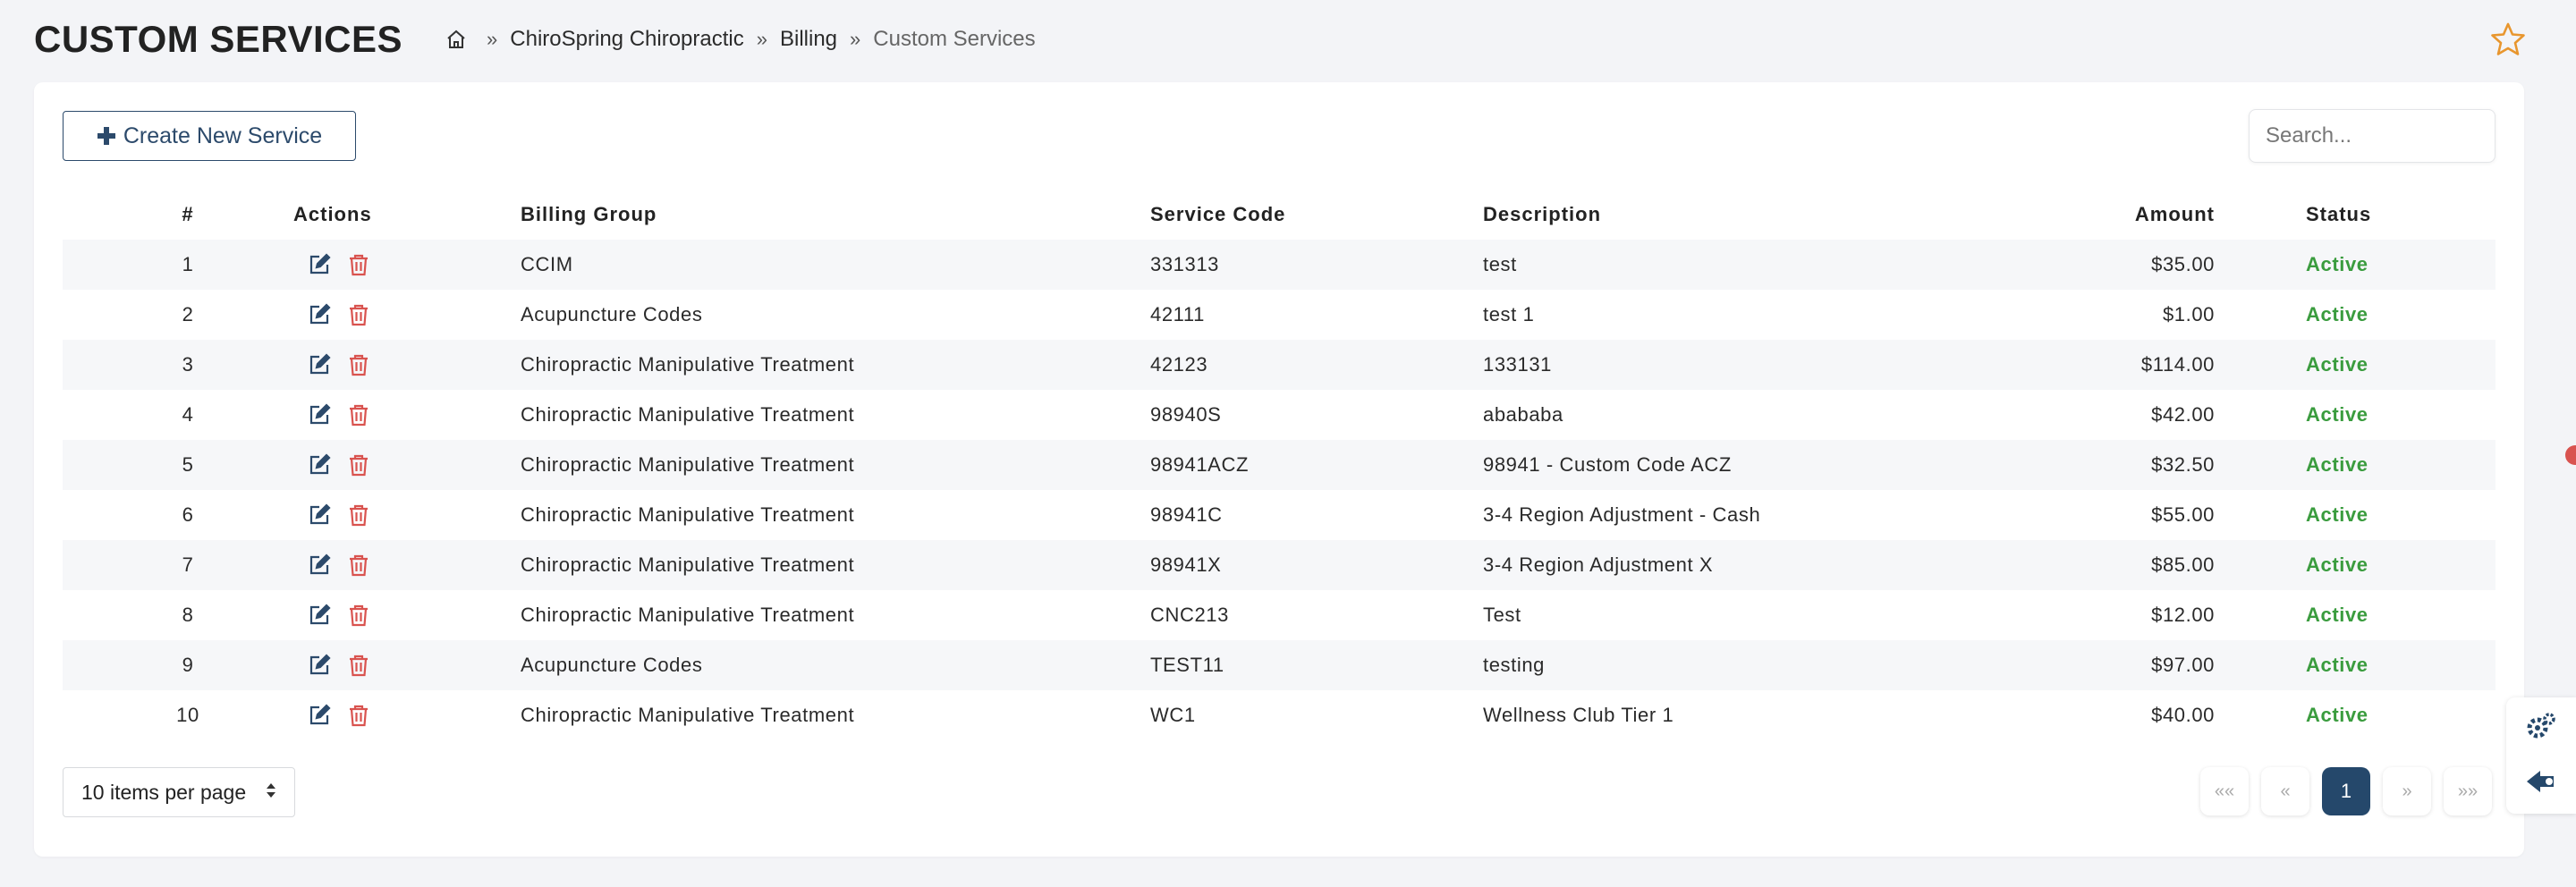  What do you see at coordinates (209, 136) in the screenshot?
I see `create-new-service-button: Create New Service` at bounding box center [209, 136].